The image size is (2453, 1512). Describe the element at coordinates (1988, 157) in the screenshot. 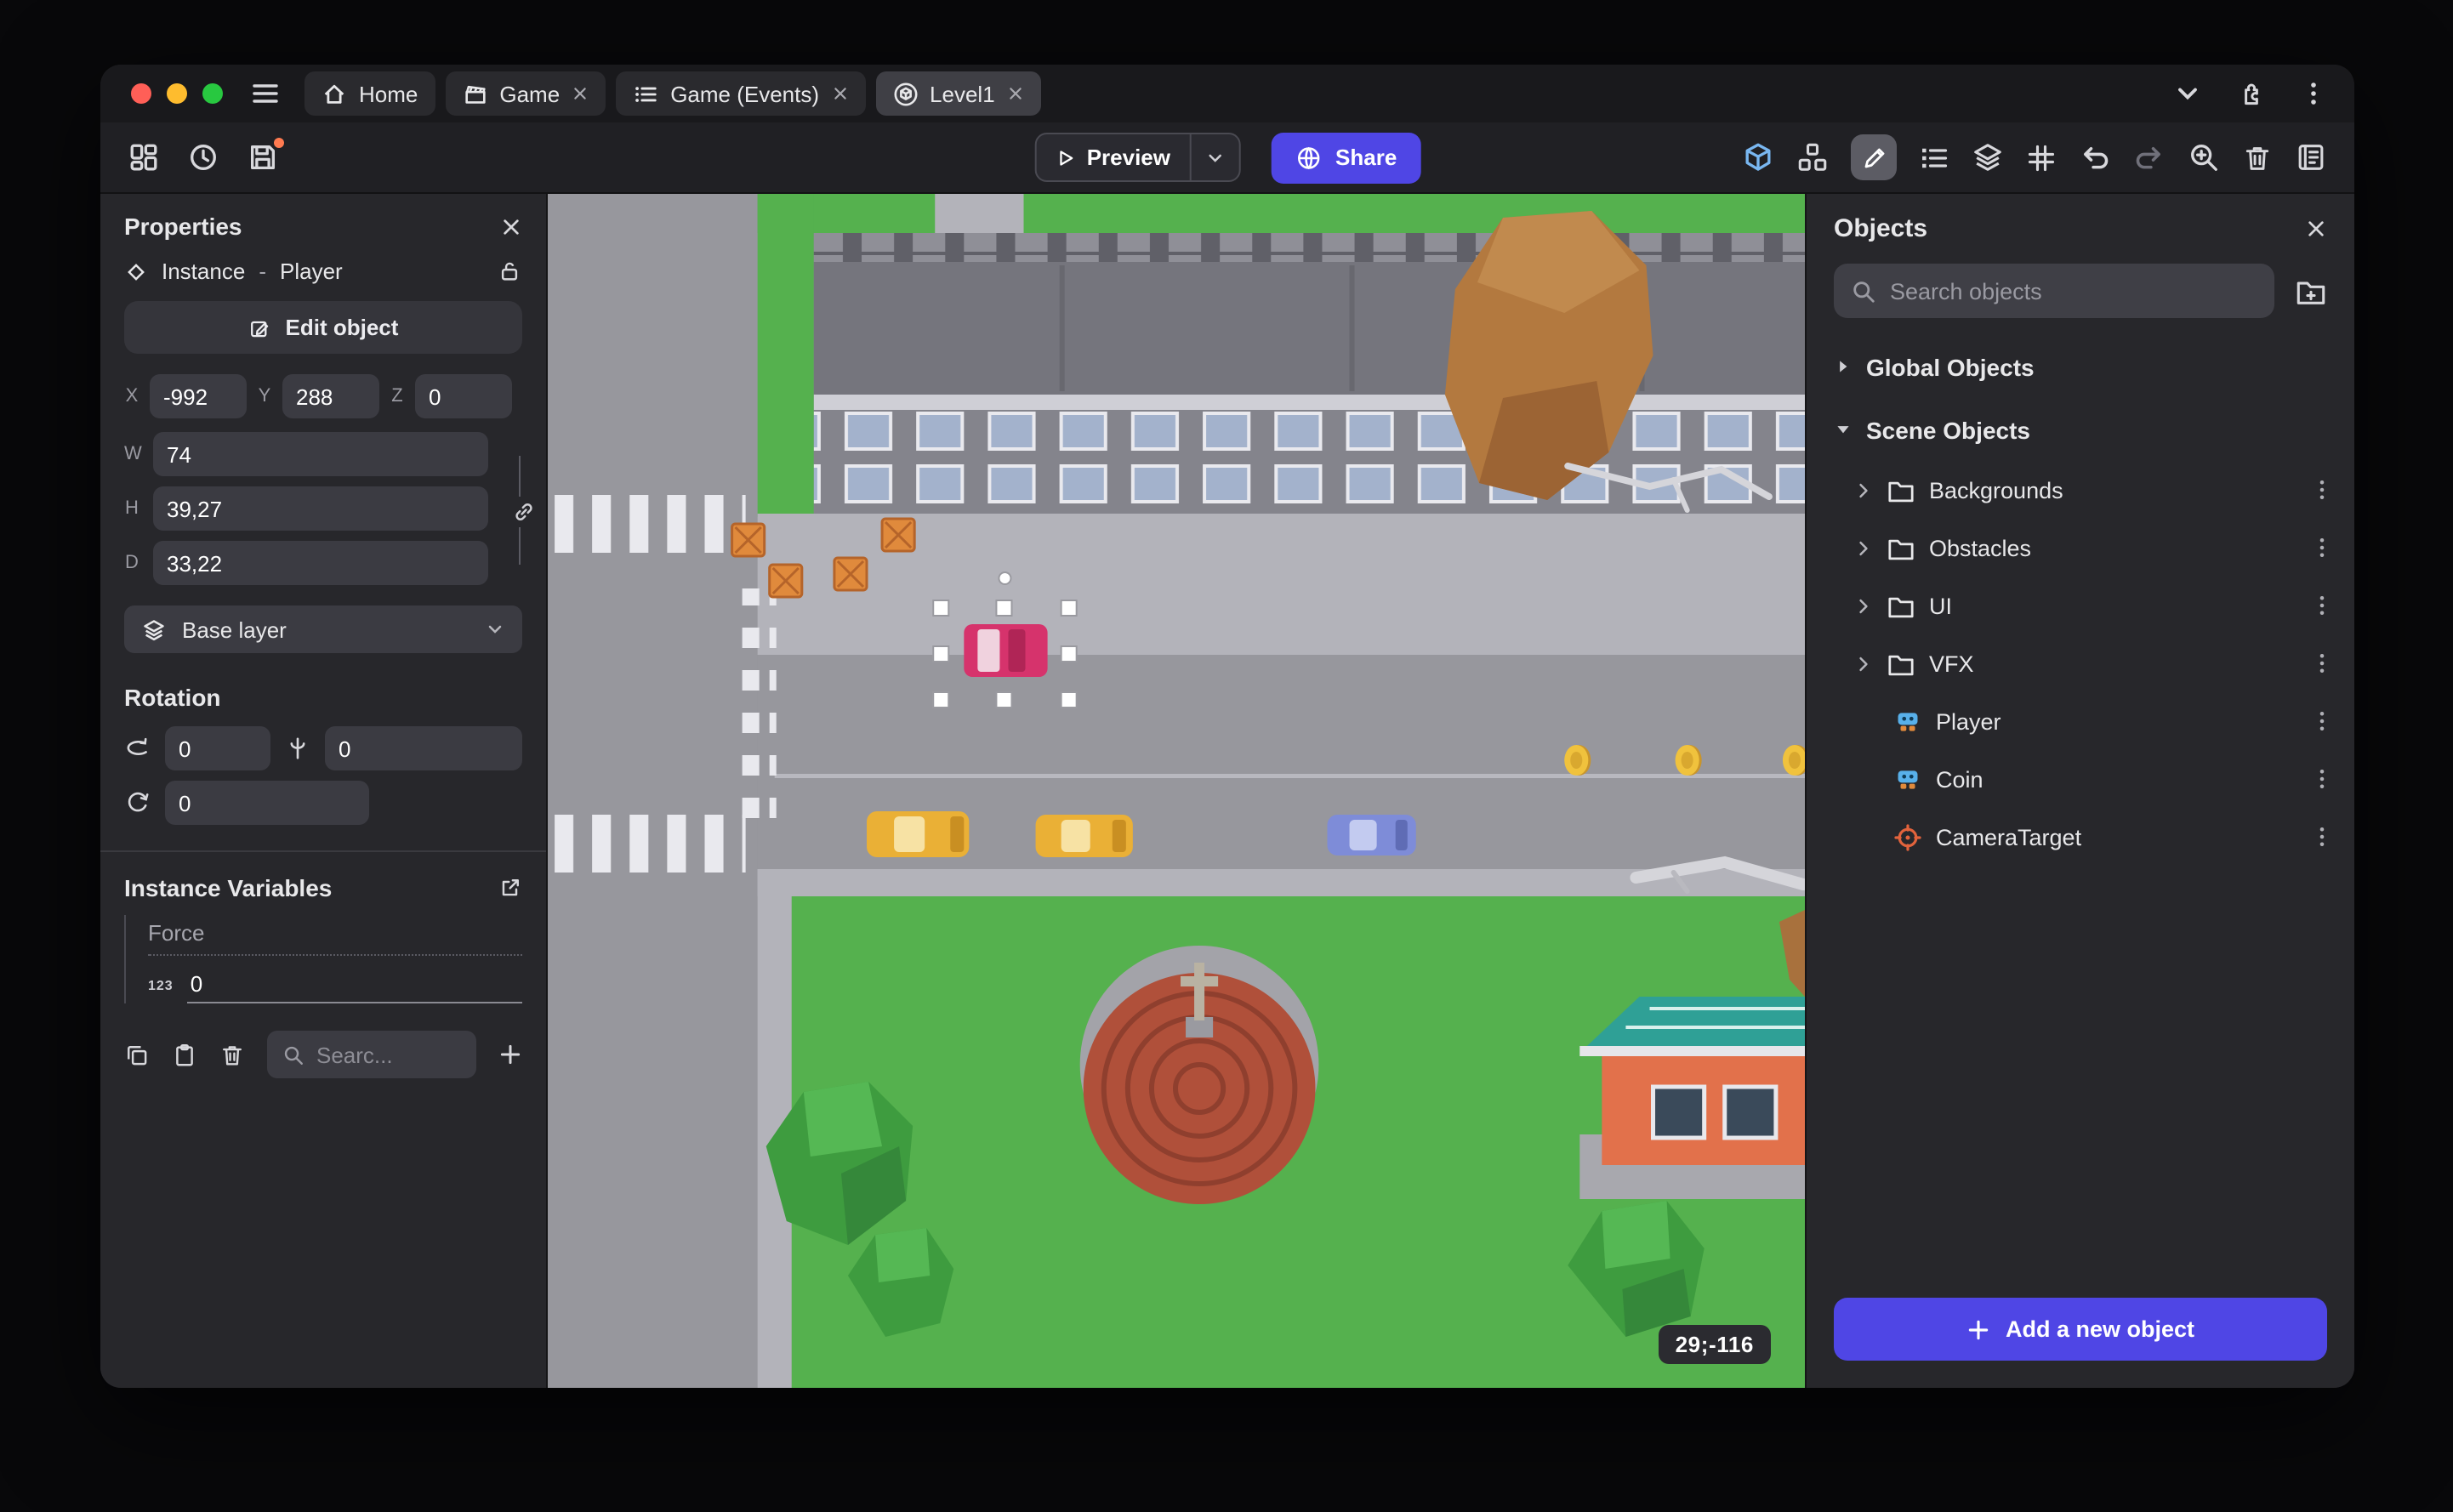

I see `layers-icon` at that location.